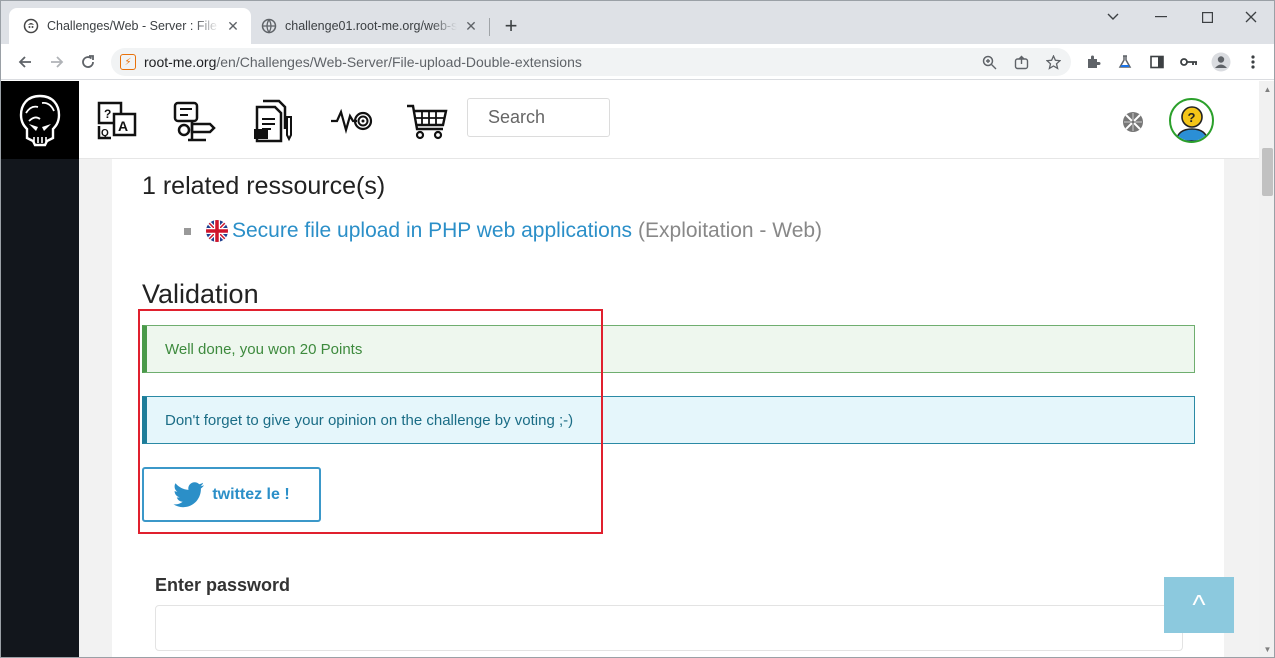 The image size is (1275, 658). I want to click on zoom-icon, so click(989, 62).